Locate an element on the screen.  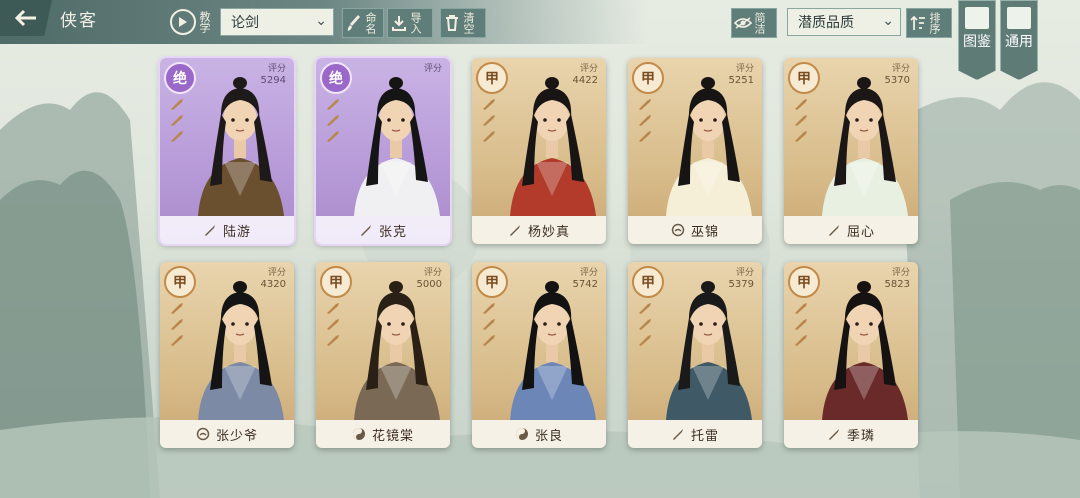
chevron-down-icon: ⌄ is located at coordinates (321, 21).